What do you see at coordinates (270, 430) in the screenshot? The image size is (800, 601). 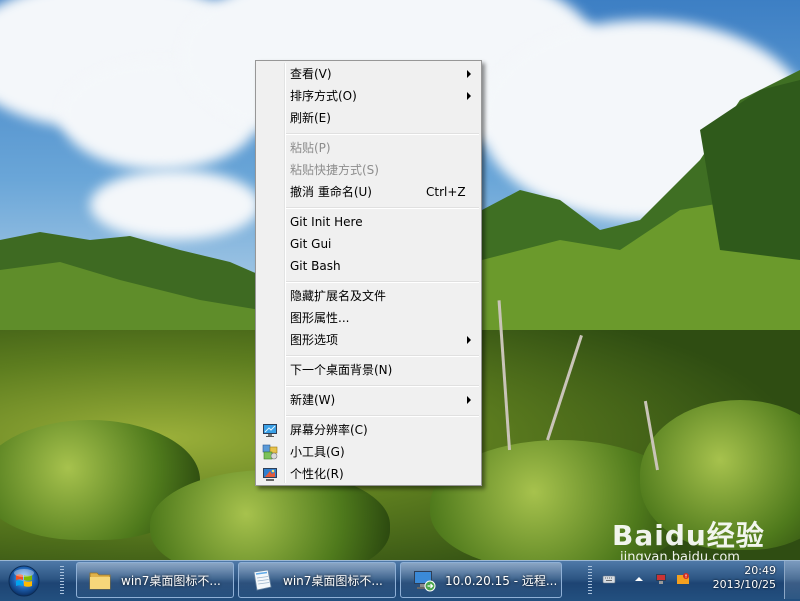 I see `screen-resolution-icon` at bounding box center [270, 430].